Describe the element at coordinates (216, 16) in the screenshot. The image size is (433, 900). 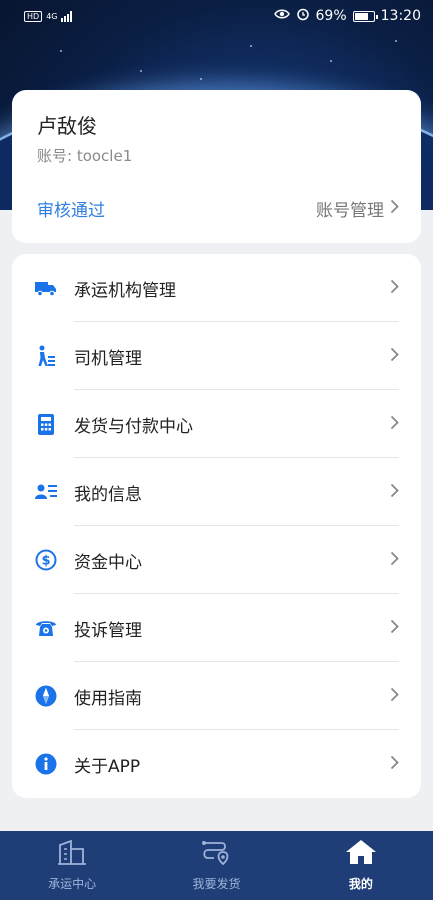
I see `status-bar: HD 4G 69% 13:20` at that location.